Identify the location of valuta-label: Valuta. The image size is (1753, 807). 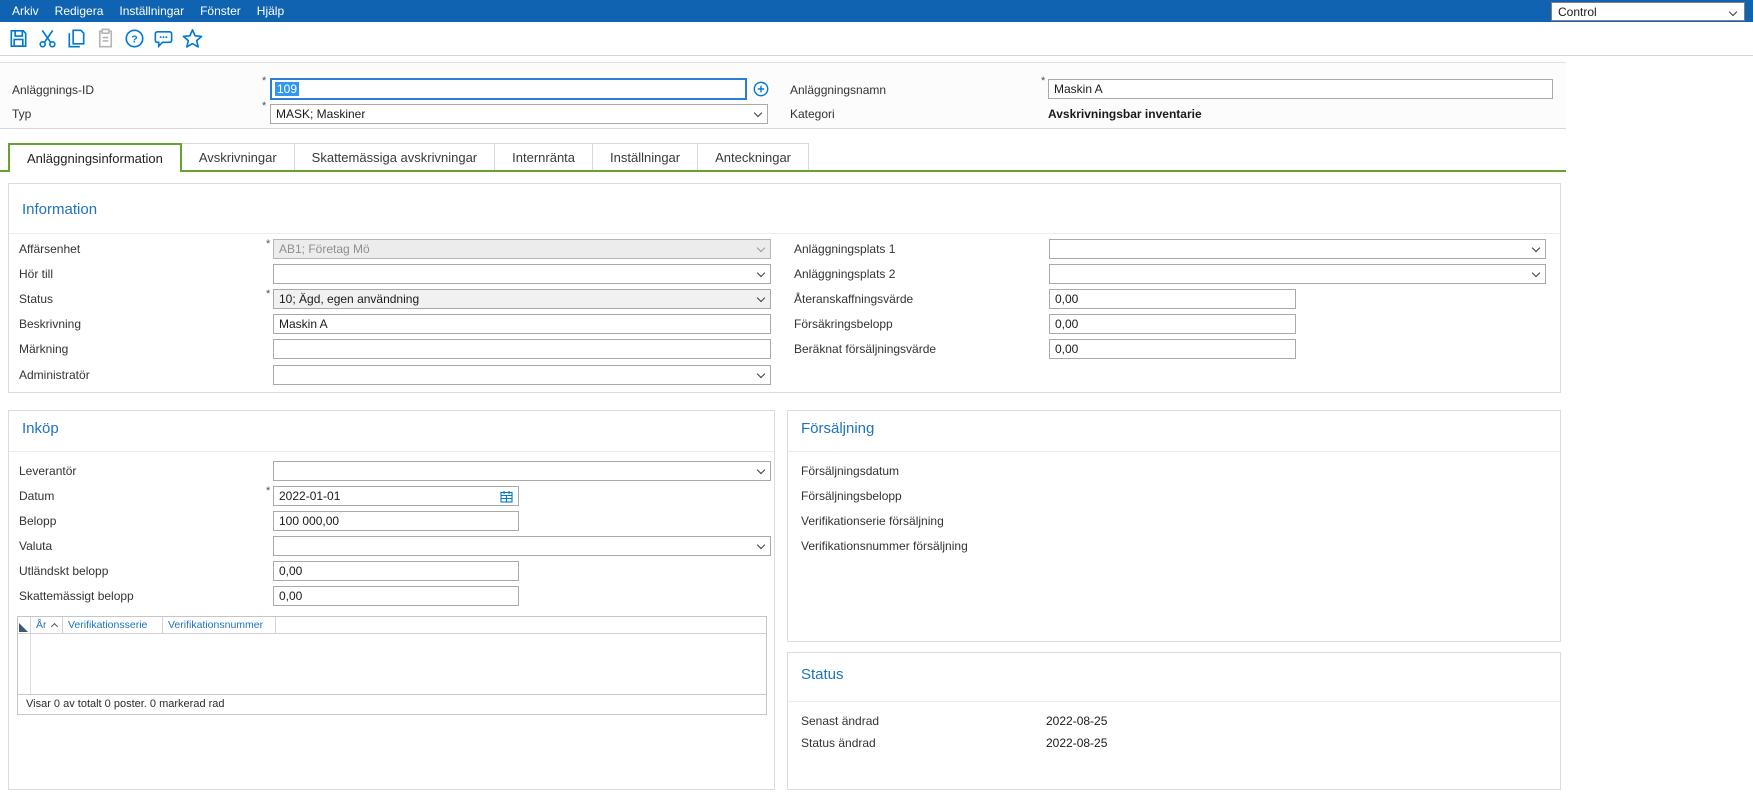
(36, 546).